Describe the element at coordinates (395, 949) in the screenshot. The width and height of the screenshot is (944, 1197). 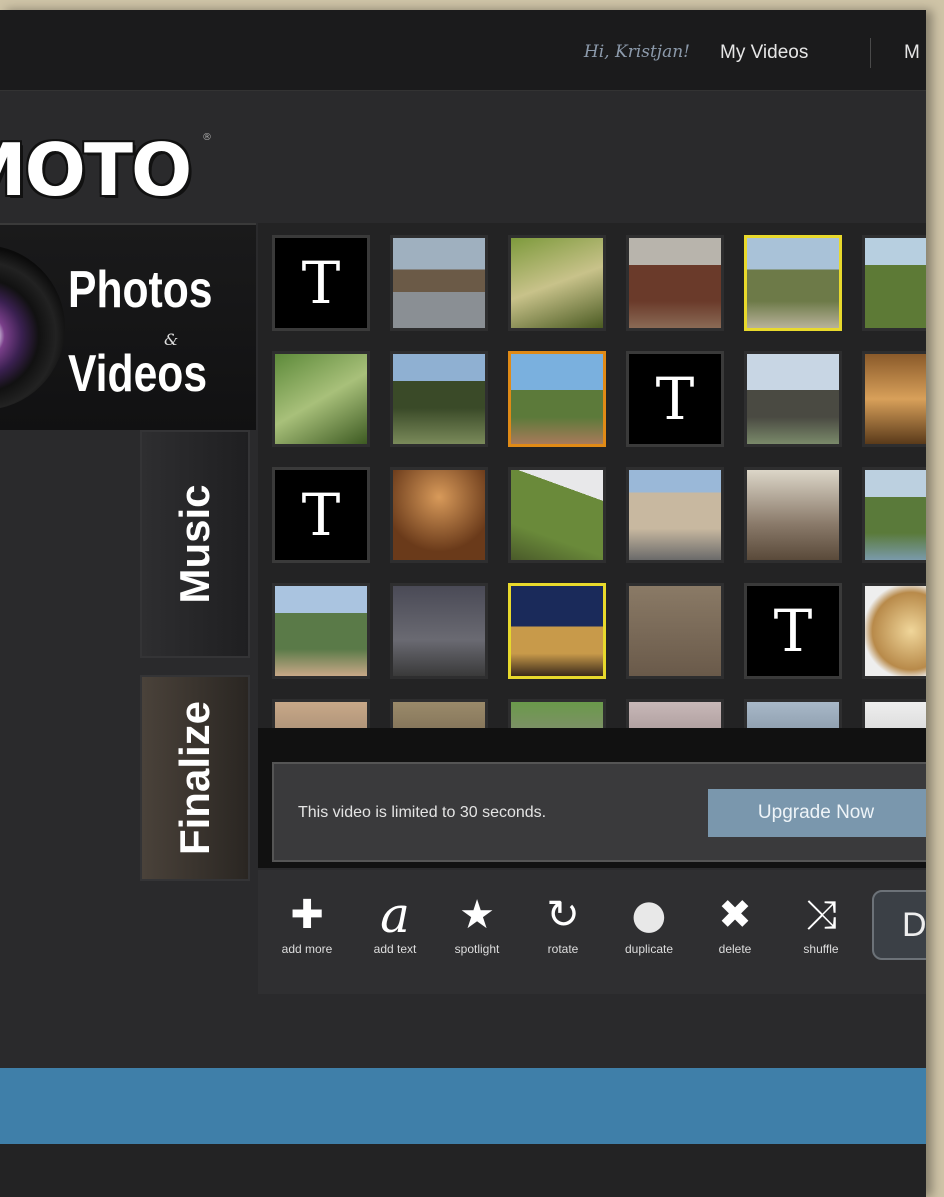
I see `tool-label: add text` at that location.